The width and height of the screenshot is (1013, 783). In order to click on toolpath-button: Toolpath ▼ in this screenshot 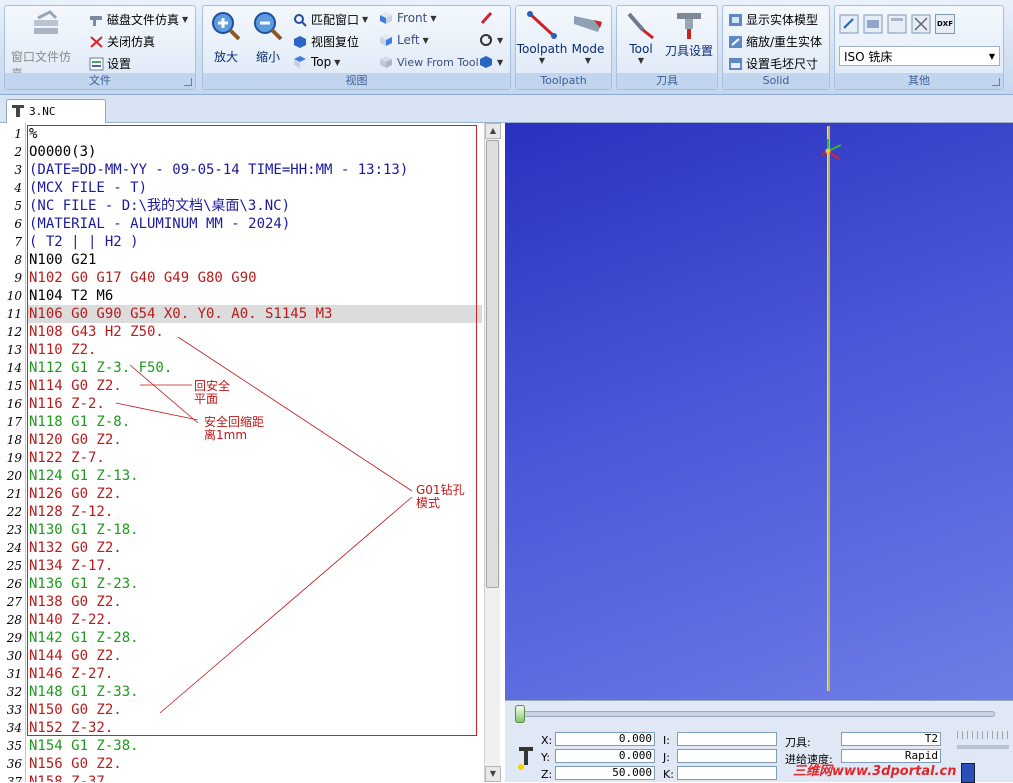, I will do `click(542, 37)`.